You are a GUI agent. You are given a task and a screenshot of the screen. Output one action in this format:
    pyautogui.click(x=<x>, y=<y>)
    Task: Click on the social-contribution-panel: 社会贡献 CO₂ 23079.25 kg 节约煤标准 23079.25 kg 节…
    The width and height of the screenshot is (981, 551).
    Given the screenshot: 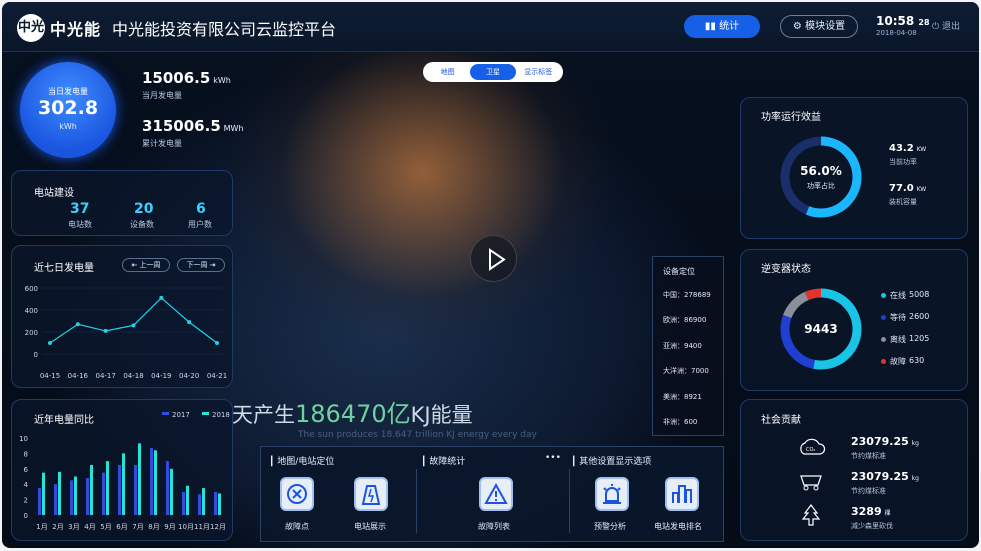 What is the action you would take?
    pyautogui.click(x=854, y=470)
    